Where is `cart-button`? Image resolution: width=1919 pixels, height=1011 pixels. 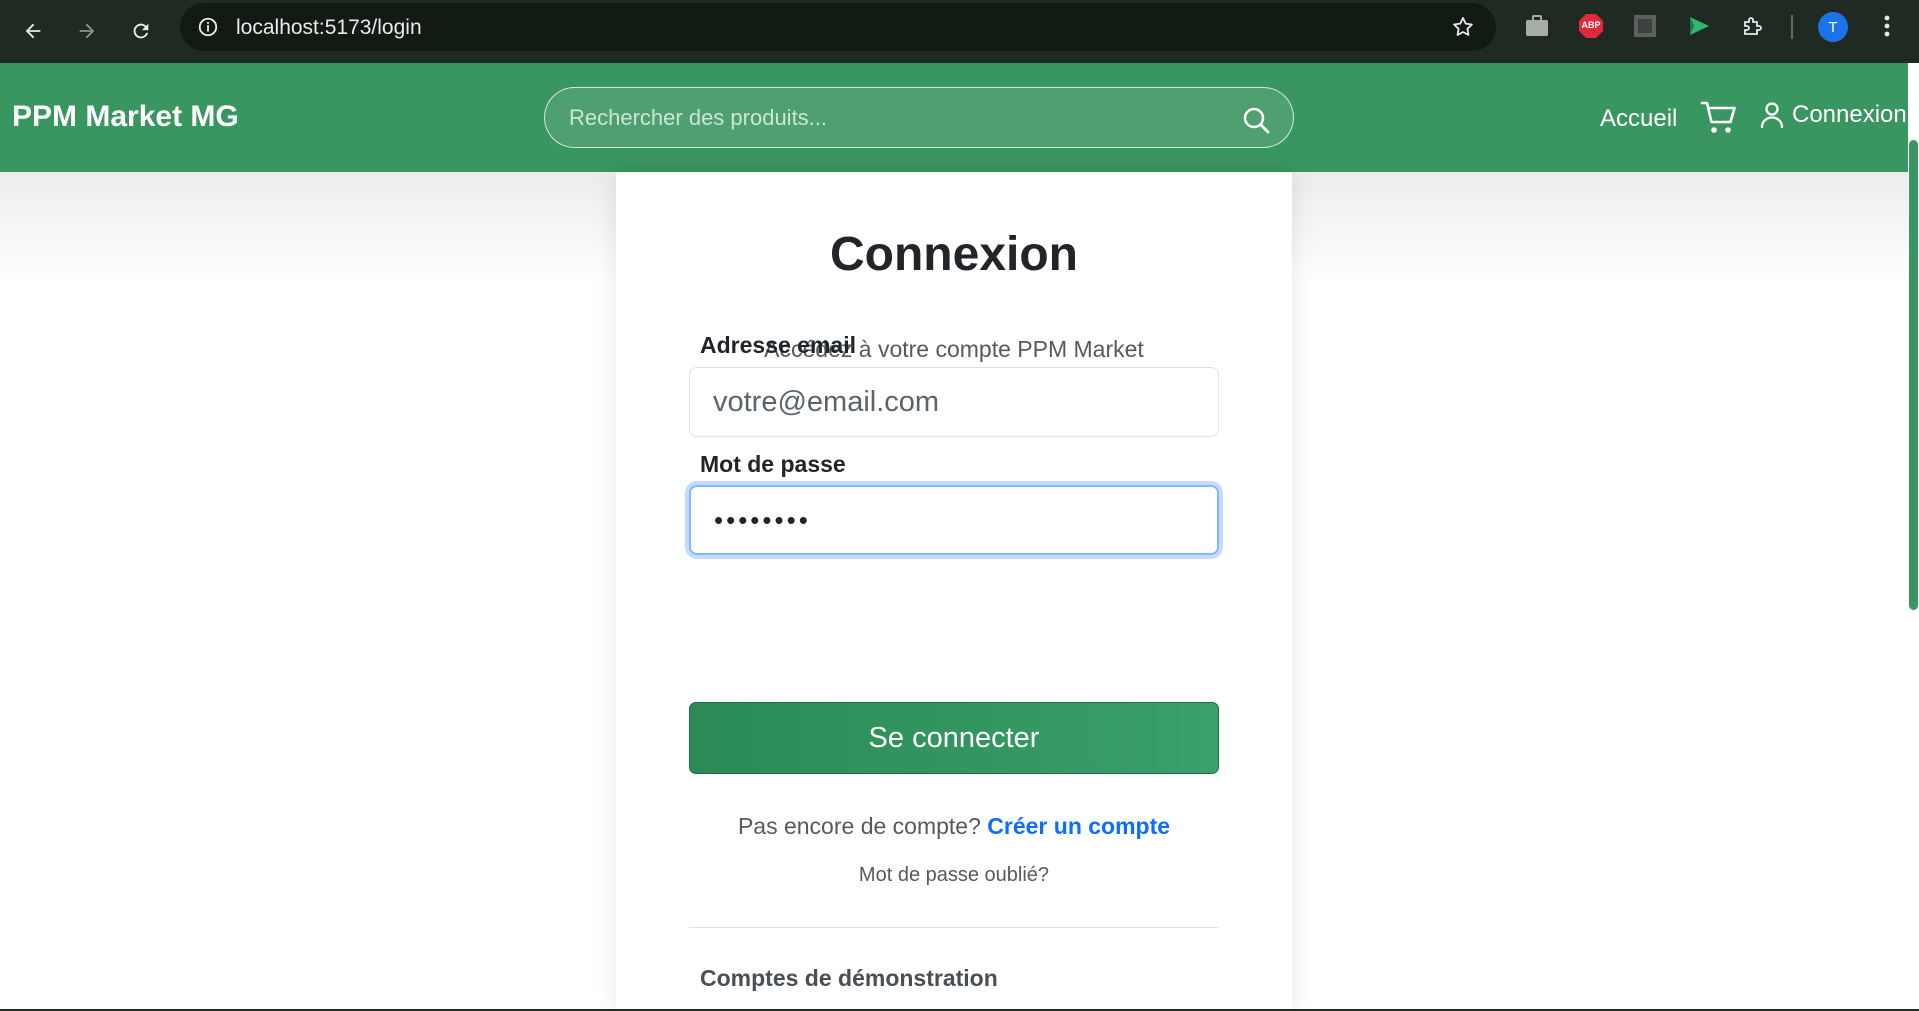 cart-button is located at coordinates (1719, 118).